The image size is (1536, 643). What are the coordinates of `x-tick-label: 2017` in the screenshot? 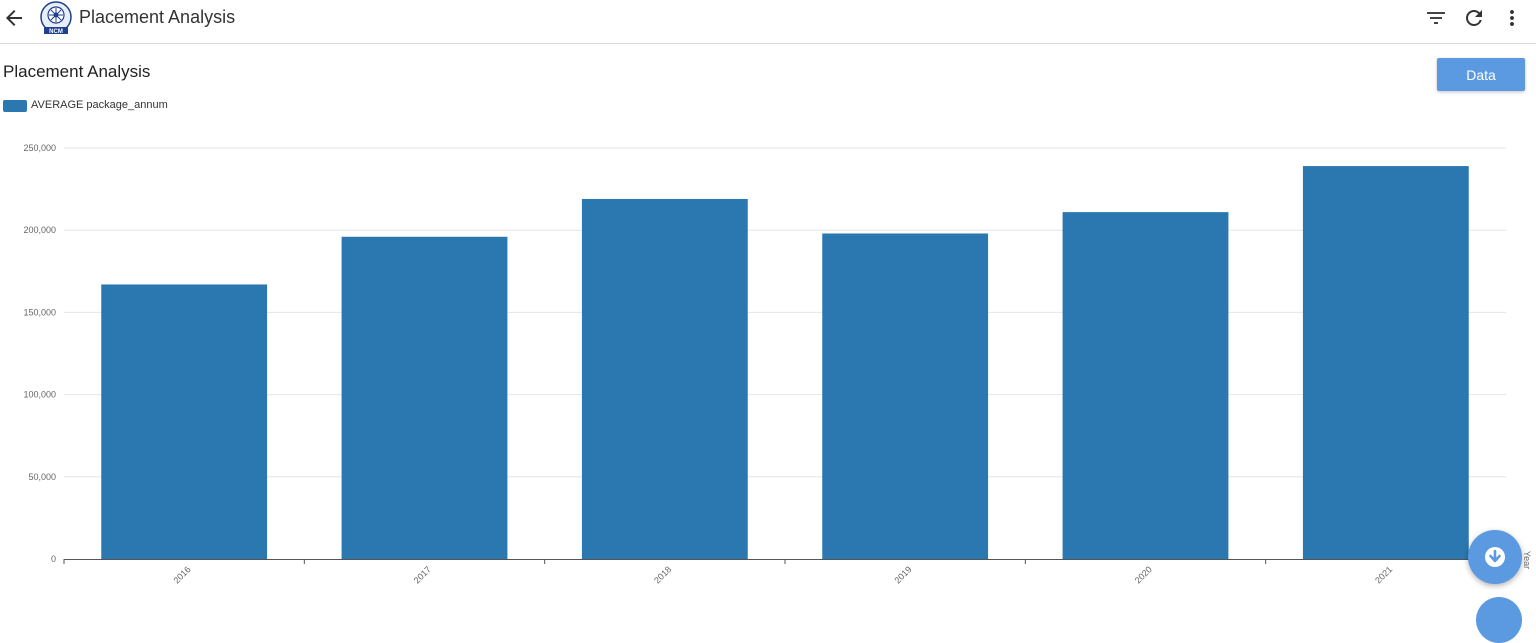 It's located at (422, 574).